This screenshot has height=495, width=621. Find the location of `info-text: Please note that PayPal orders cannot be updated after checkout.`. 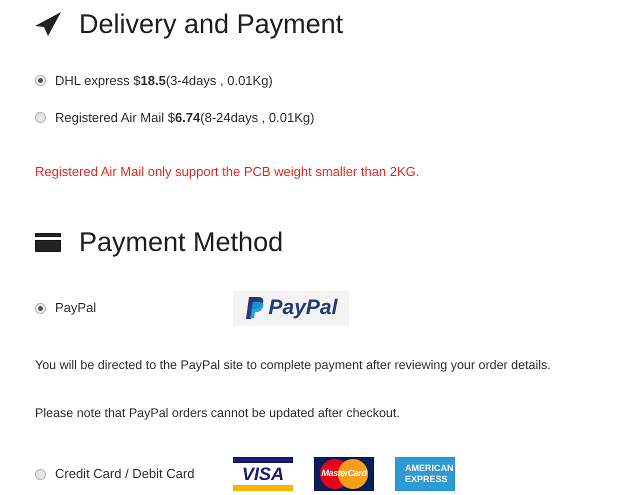

info-text: Please note that PayPal orders cannot be updated after checkout. is located at coordinates (218, 413).